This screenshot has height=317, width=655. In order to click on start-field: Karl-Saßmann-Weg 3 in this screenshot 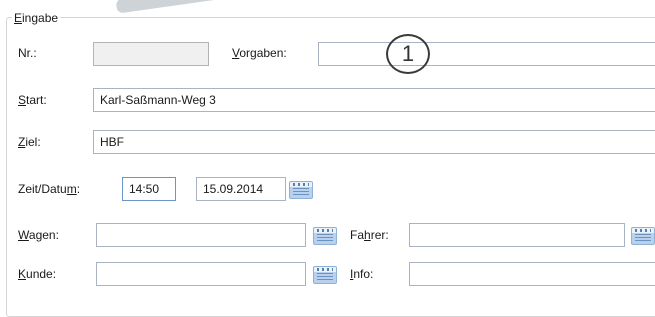, I will do `click(374, 100)`.